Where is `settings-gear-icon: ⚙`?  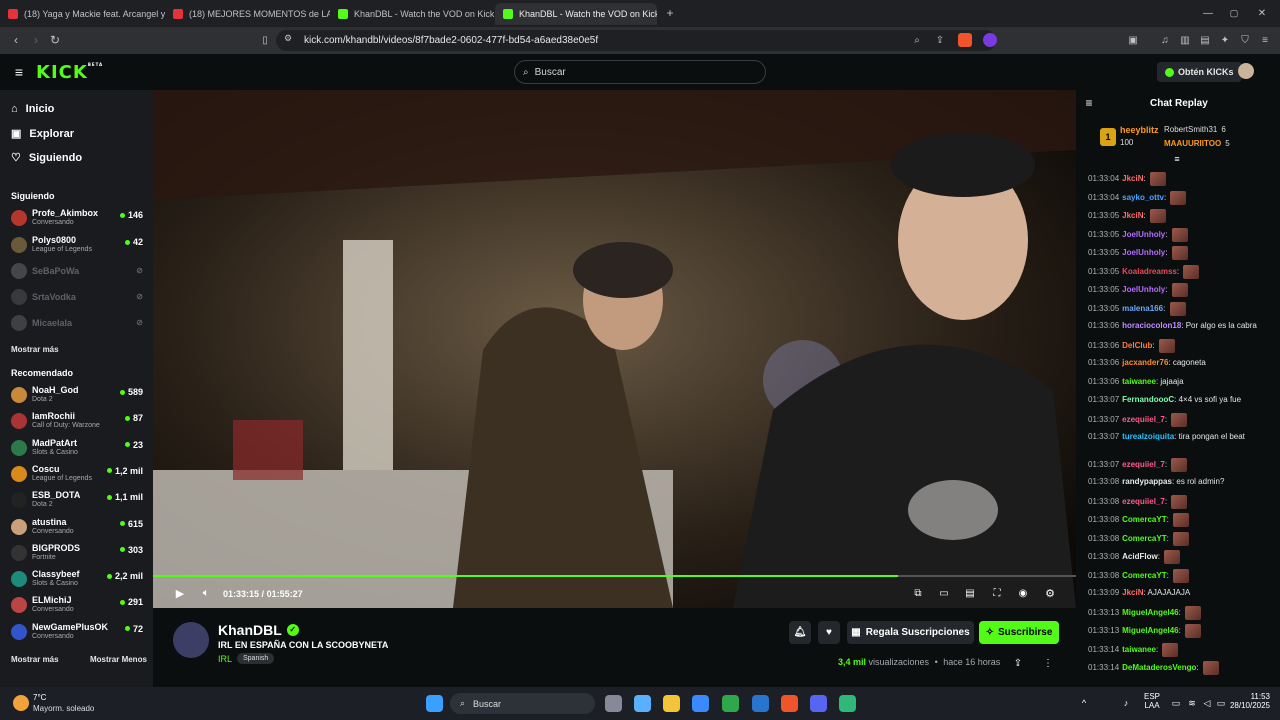
settings-gear-icon: ⚙ is located at coordinates (1050, 593).